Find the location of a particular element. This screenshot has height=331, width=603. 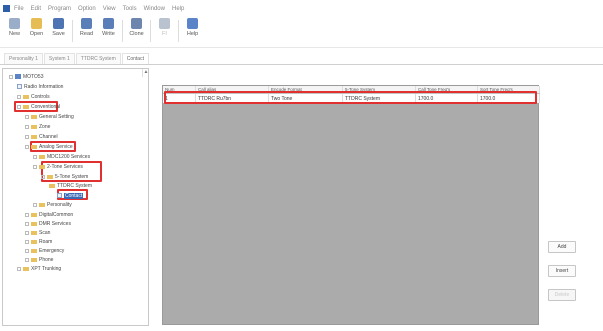

clone-icon is located at coordinates (136, 23).